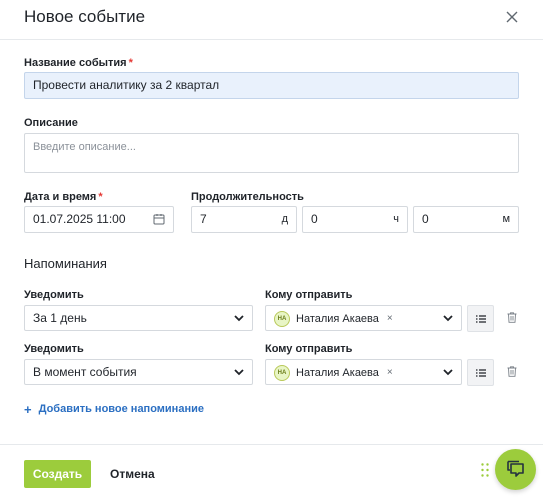 The width and height of the screenshot is (543, 499). I want to click on notify-value: В момент события, so click(85, 372).